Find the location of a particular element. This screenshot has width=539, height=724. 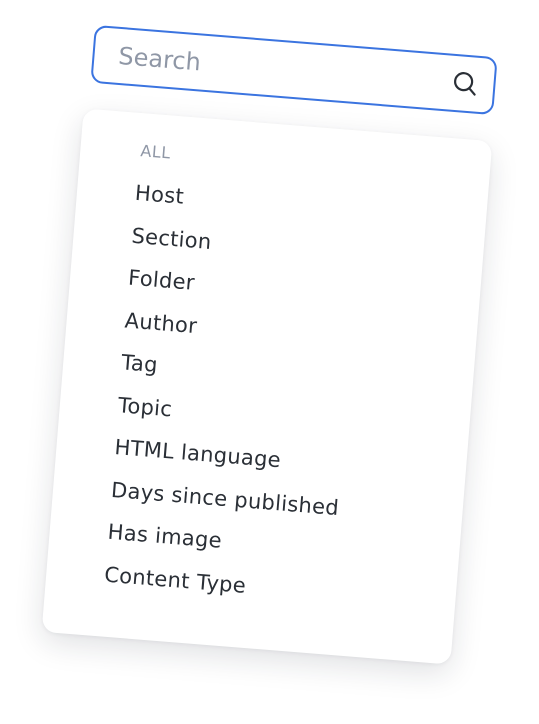

search-input is located at coordinates (285, 69).